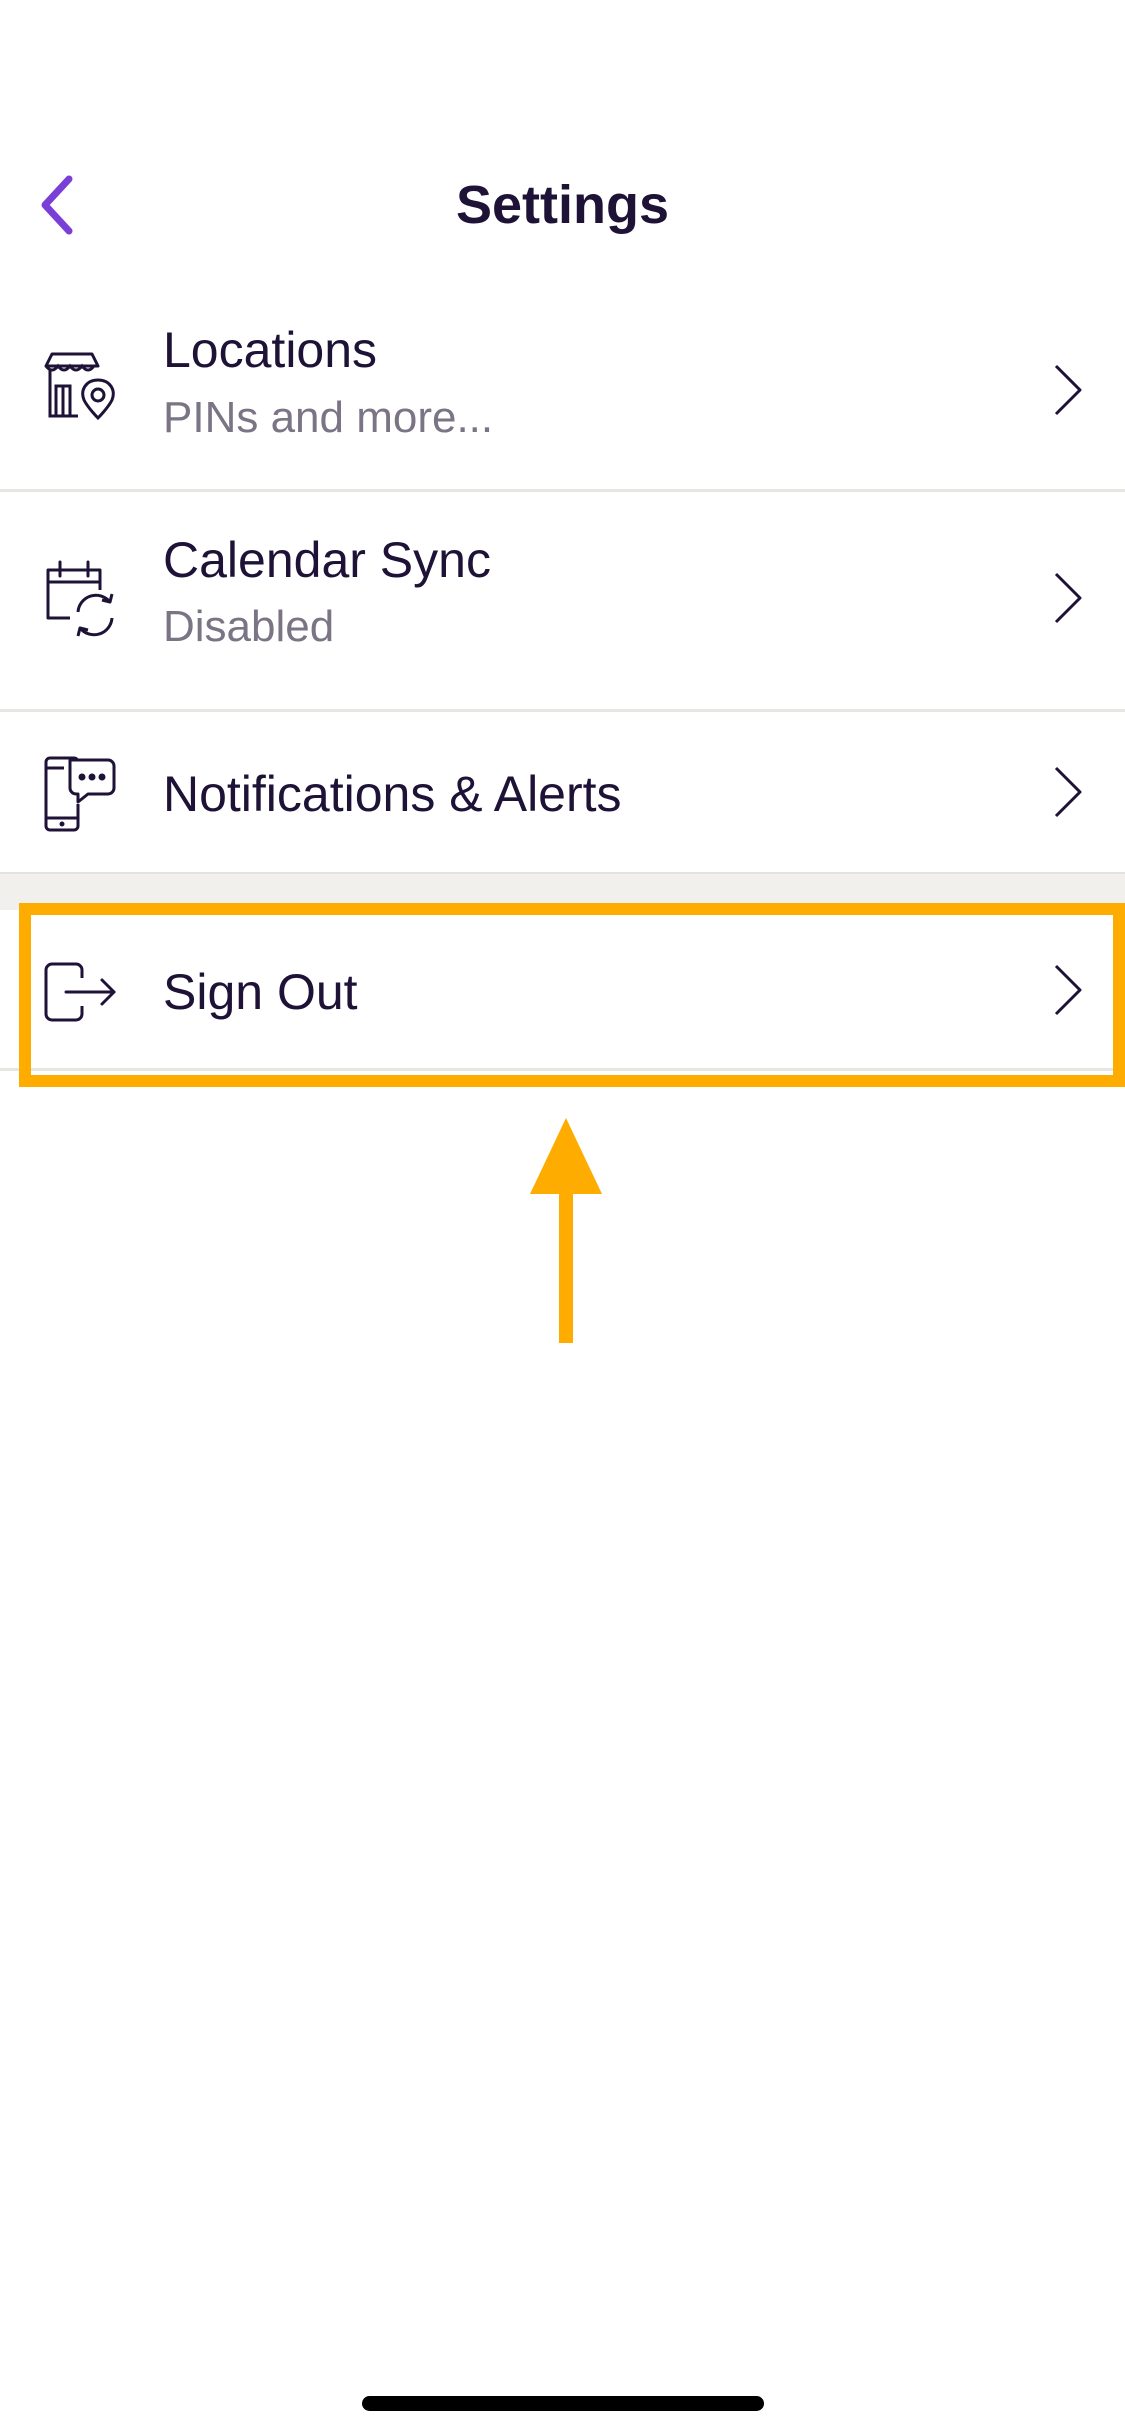 The image size is (1125, 2436). Describe the element at coordinates (270, 350) in the screenshot. I see `settings-item-title: Locations` at that location.